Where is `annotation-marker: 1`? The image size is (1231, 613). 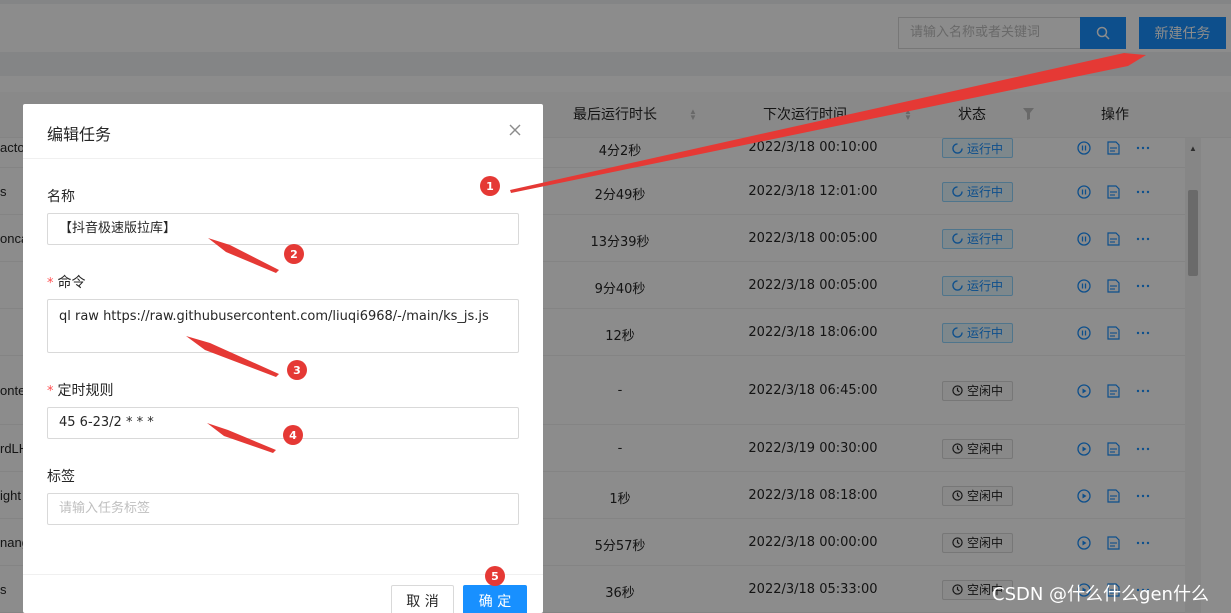 annotation-marker: 1 is located at coordinates (490, 186).